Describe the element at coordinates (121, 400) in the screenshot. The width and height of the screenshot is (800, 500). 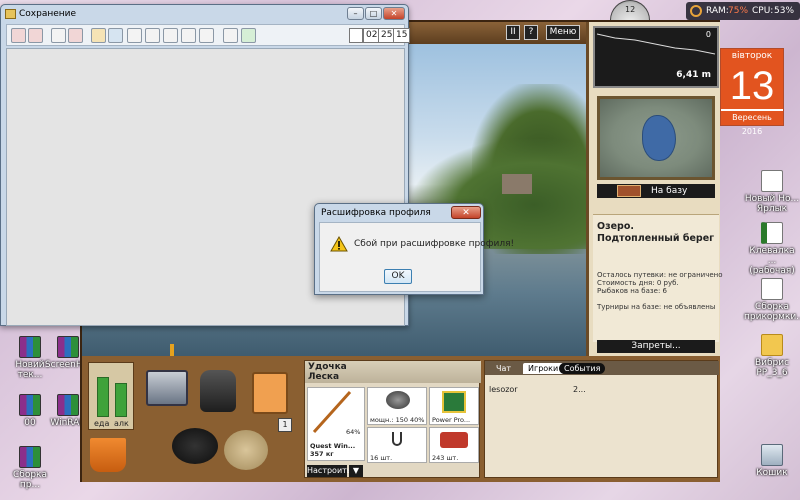
I see `alcohol-bar` at that location.